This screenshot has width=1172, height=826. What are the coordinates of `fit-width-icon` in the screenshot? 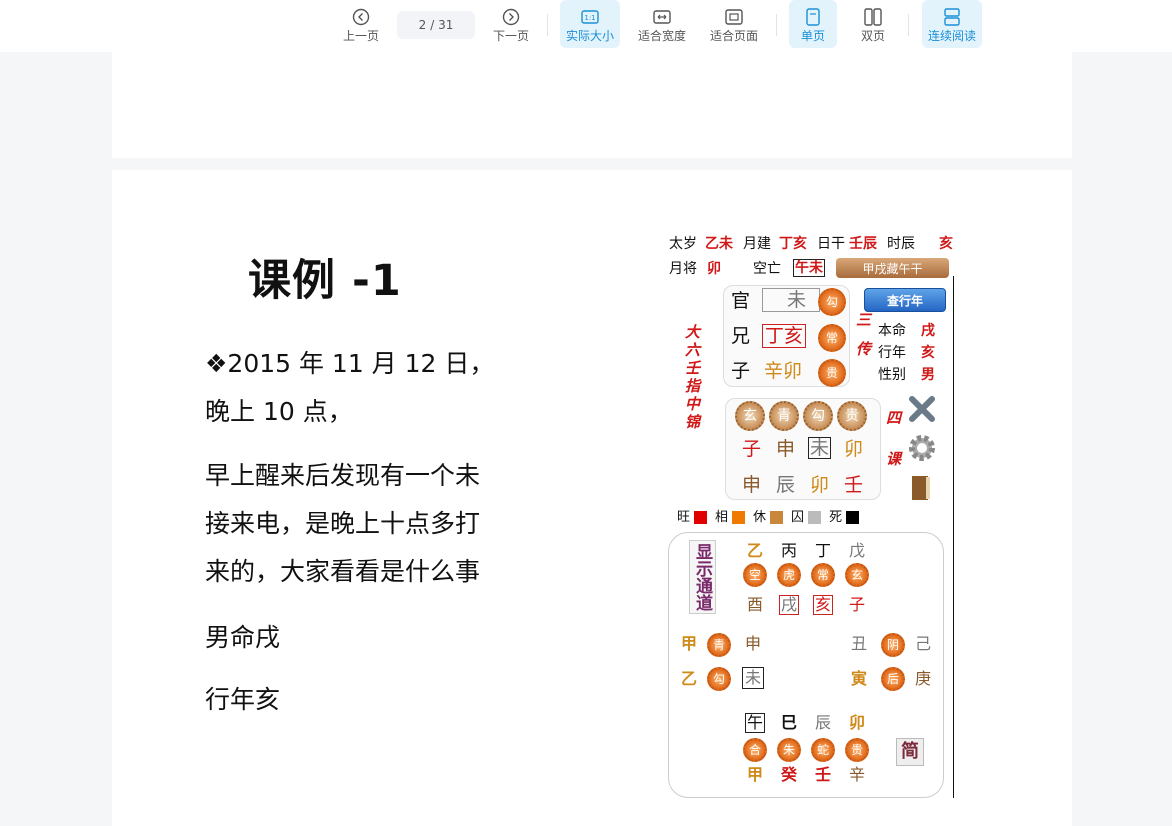 It's located at (662, 17).